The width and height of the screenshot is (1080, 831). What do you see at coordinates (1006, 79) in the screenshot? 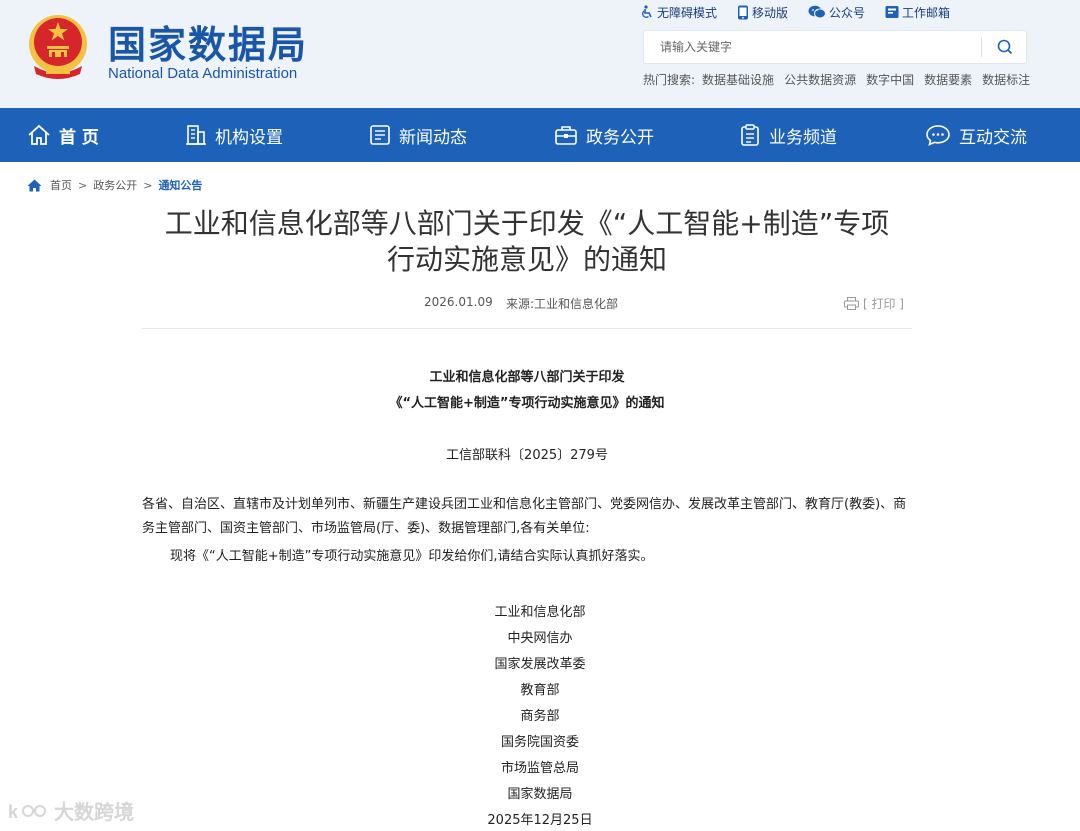
I see `hot-search-item: 数据标注` at bounding box center [1006, 79].